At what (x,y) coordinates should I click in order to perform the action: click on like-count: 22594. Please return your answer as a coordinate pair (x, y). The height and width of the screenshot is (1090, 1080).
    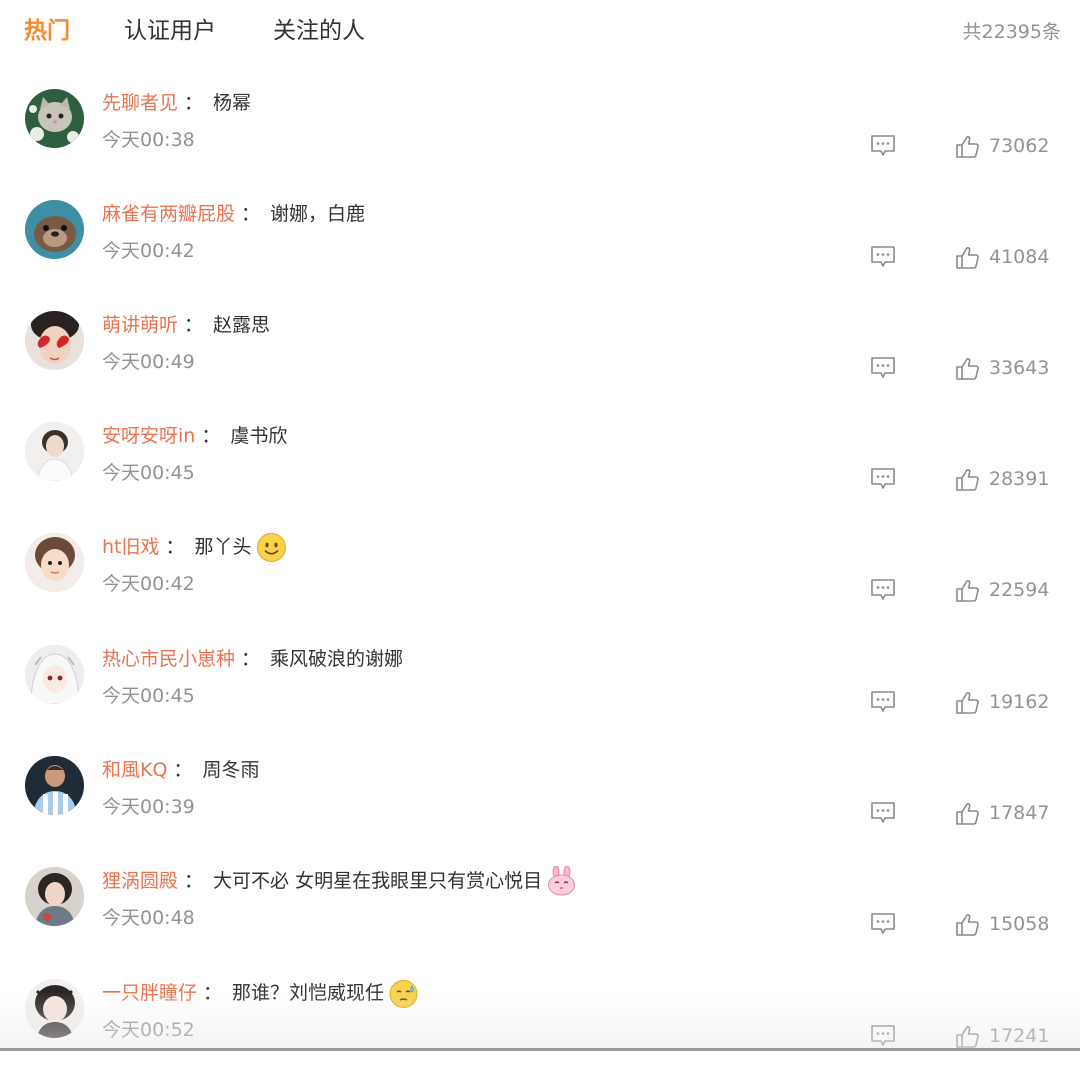
    Looking at the image, I should click on (1019, 590).